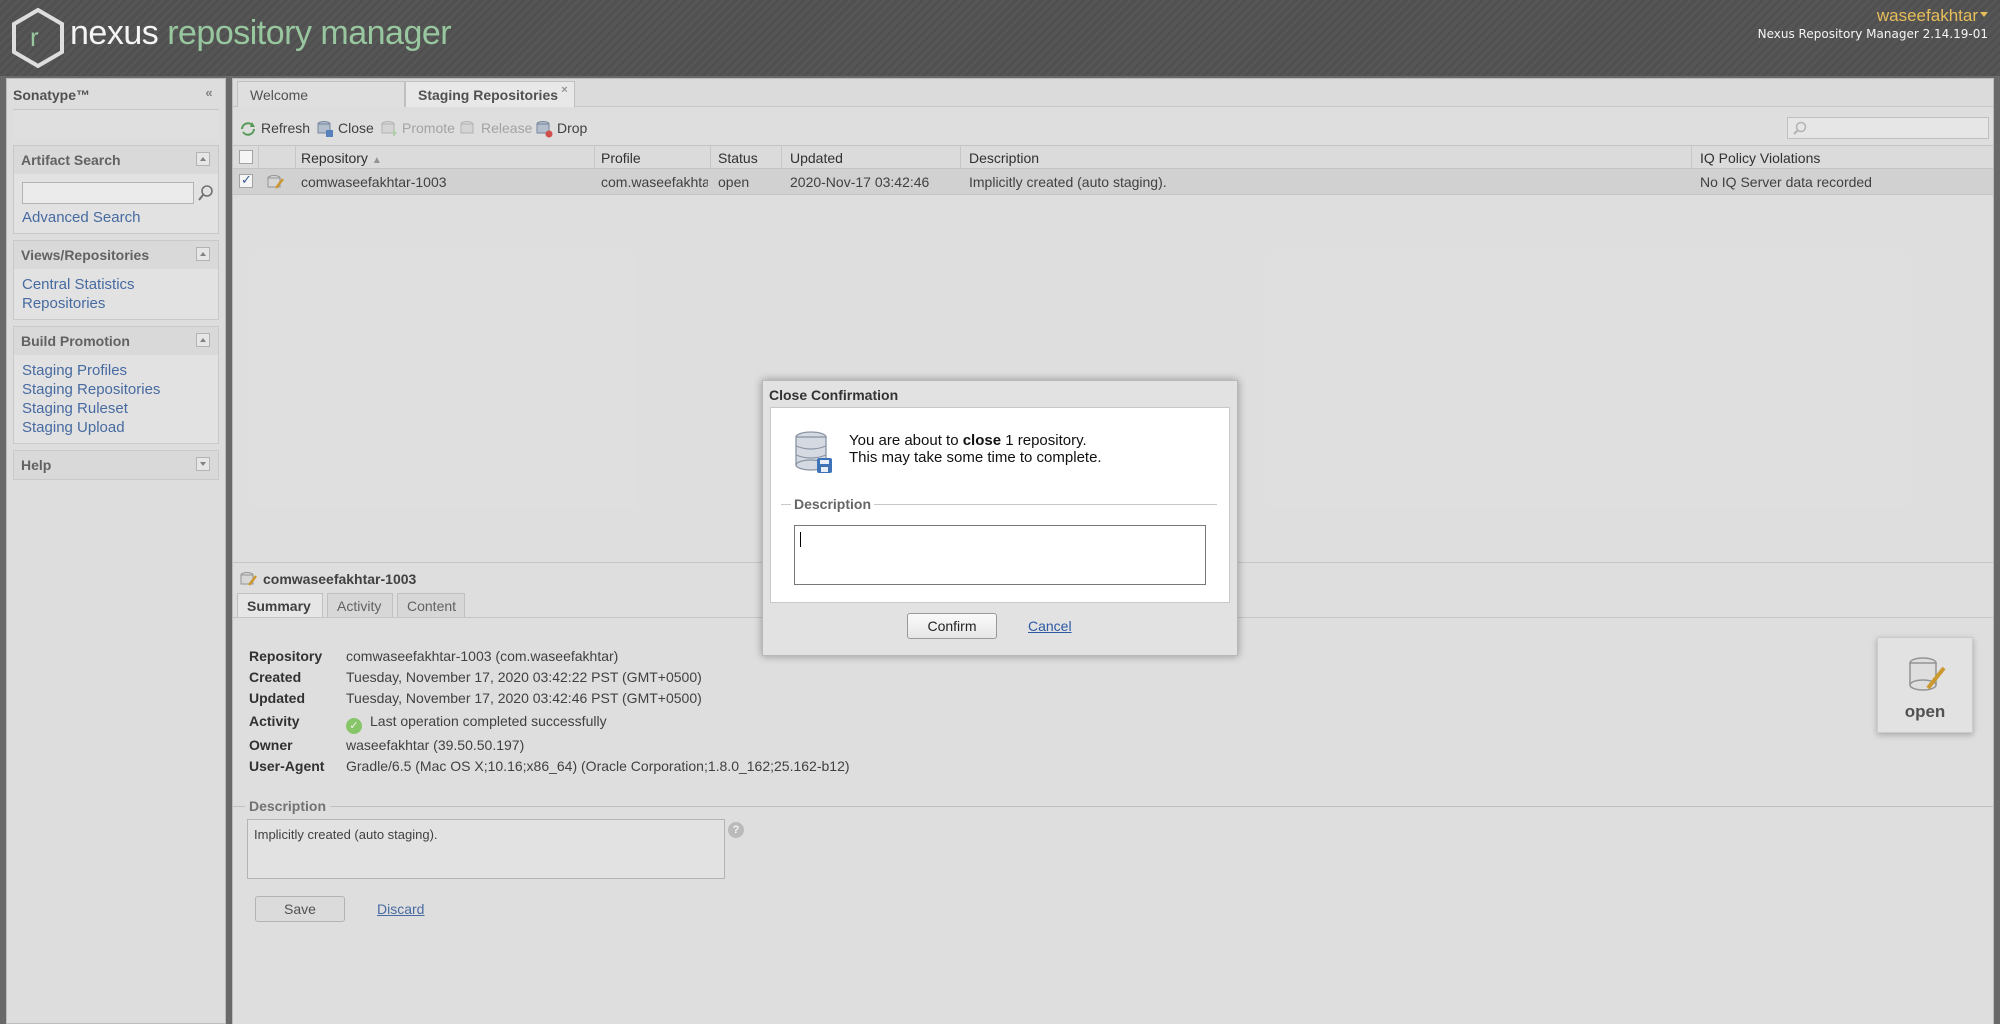  I want to click on sidebar-link-staging-profiles: Staging Profiles, so click(116, 370).